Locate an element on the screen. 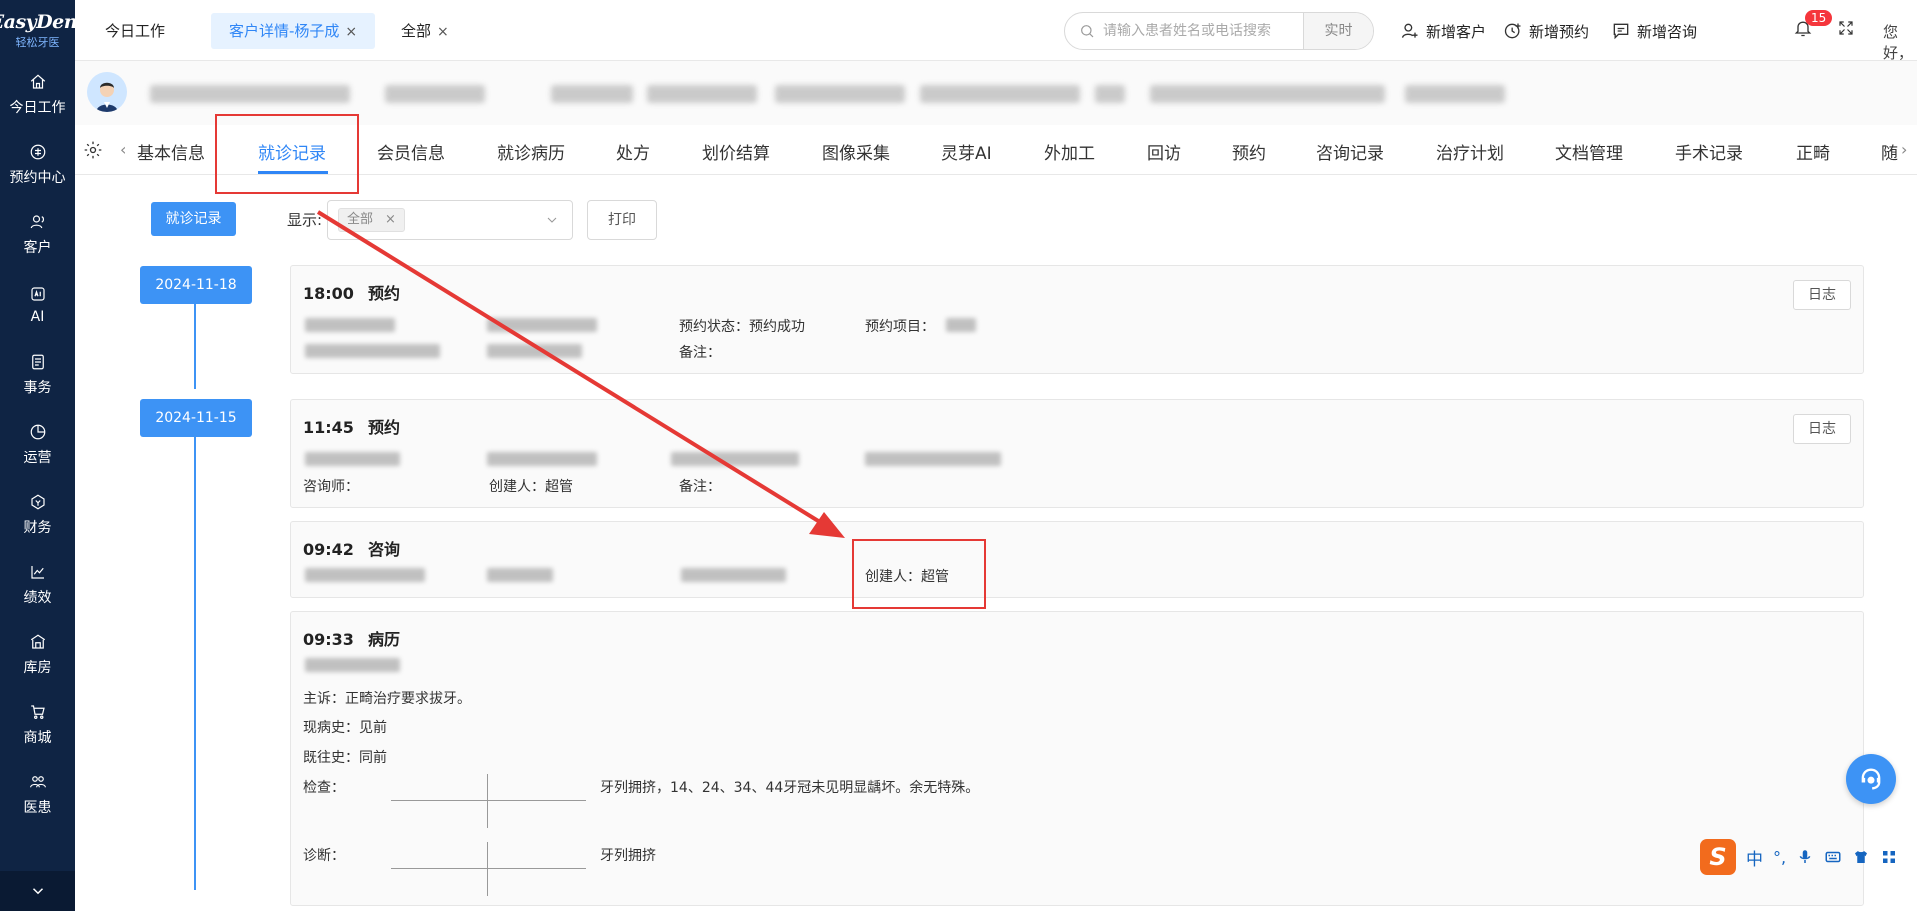 Image resolution: width=1917 pixels, height=911 pixels. new-customer-label: 新增客户 is located at coordinates (1456, 31).